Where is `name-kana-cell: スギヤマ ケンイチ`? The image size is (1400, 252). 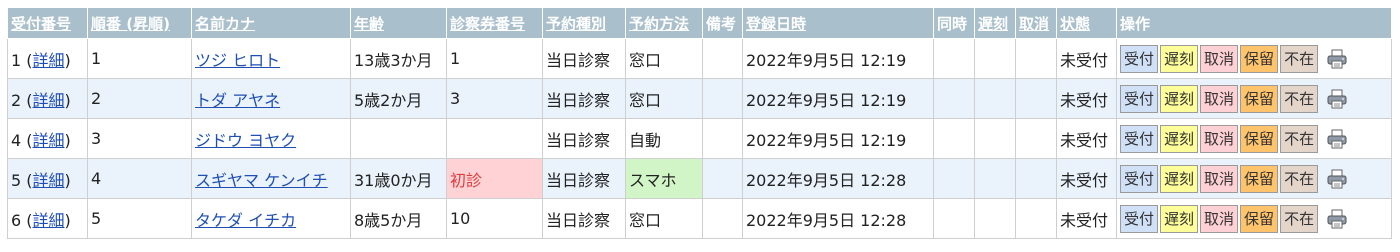 name-kana-cell: スギヤマ ケンイチ is located at coordinates (271, 178).